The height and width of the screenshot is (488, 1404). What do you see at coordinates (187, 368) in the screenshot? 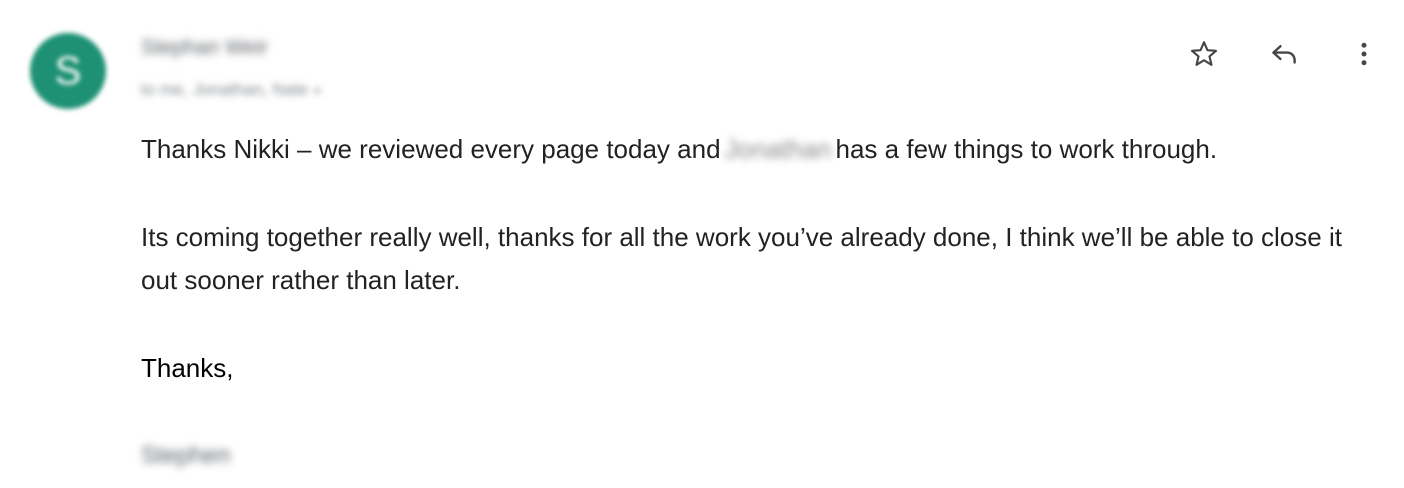
I see `message-closing: Thanks,` at bounding box center [187, 368].